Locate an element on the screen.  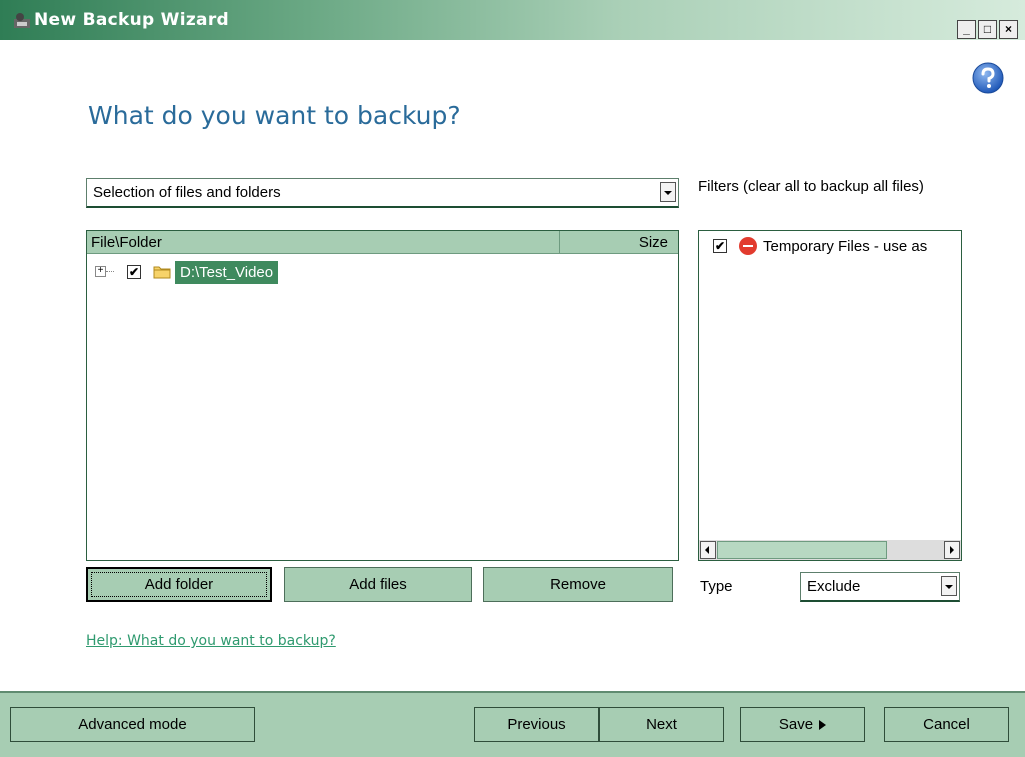
scroll-right-icon is located at coordinates (952, 550).